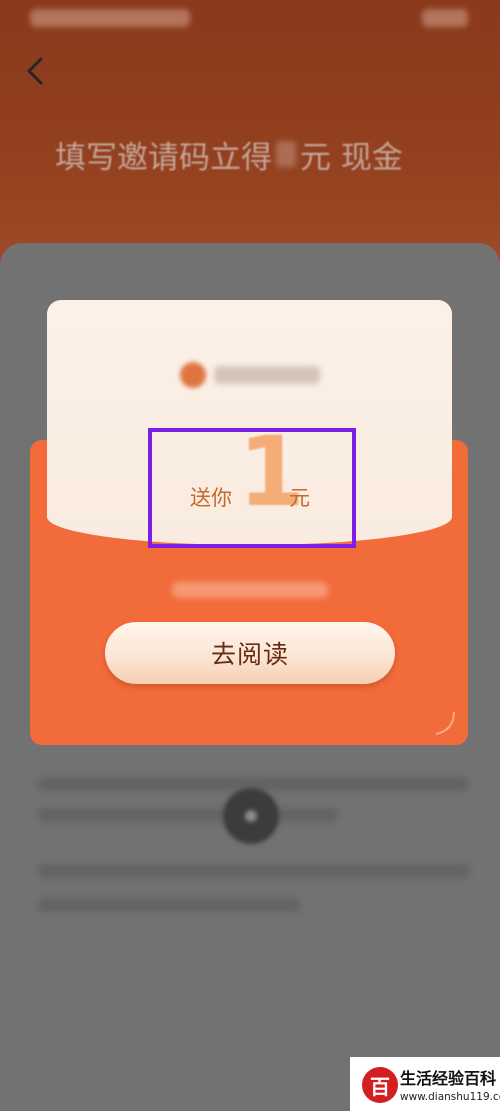 This screenshot has width=500, height=1111. Describe the element at coordinates (110, 18) in the screenshot. I see `status-bar-left` at that location.